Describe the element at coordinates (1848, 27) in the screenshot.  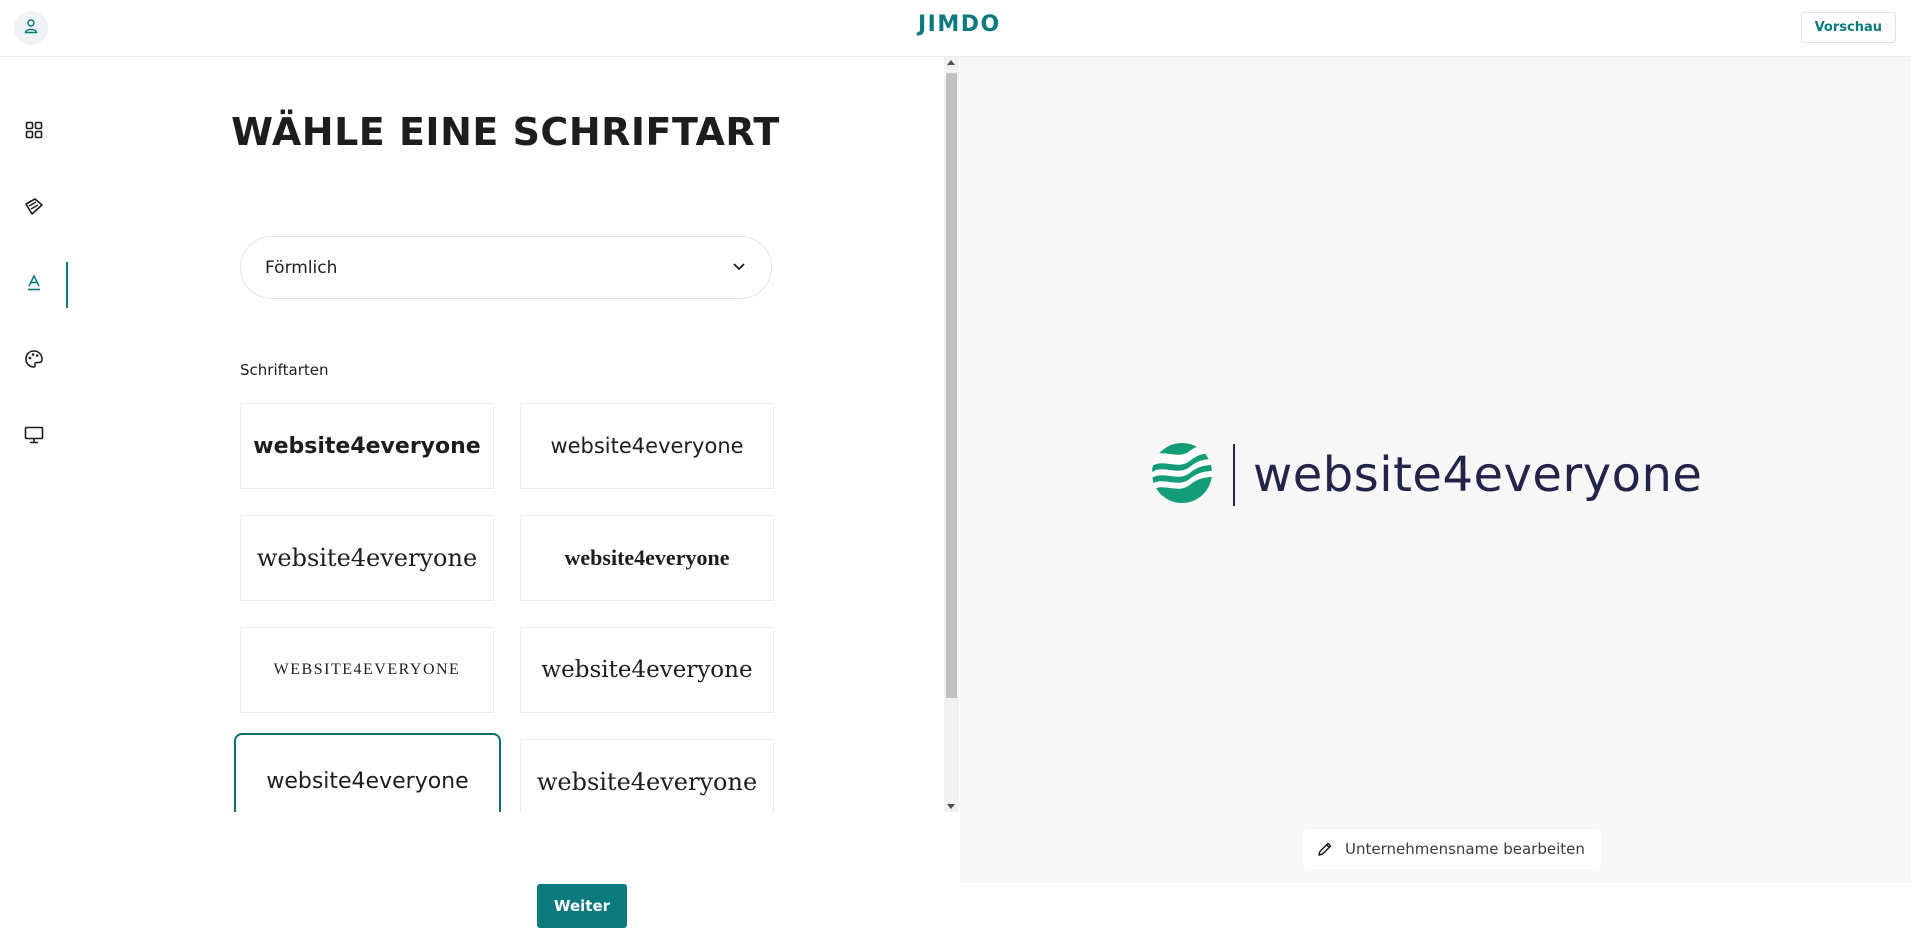
I see `preview-button: Vorschau` at that location.